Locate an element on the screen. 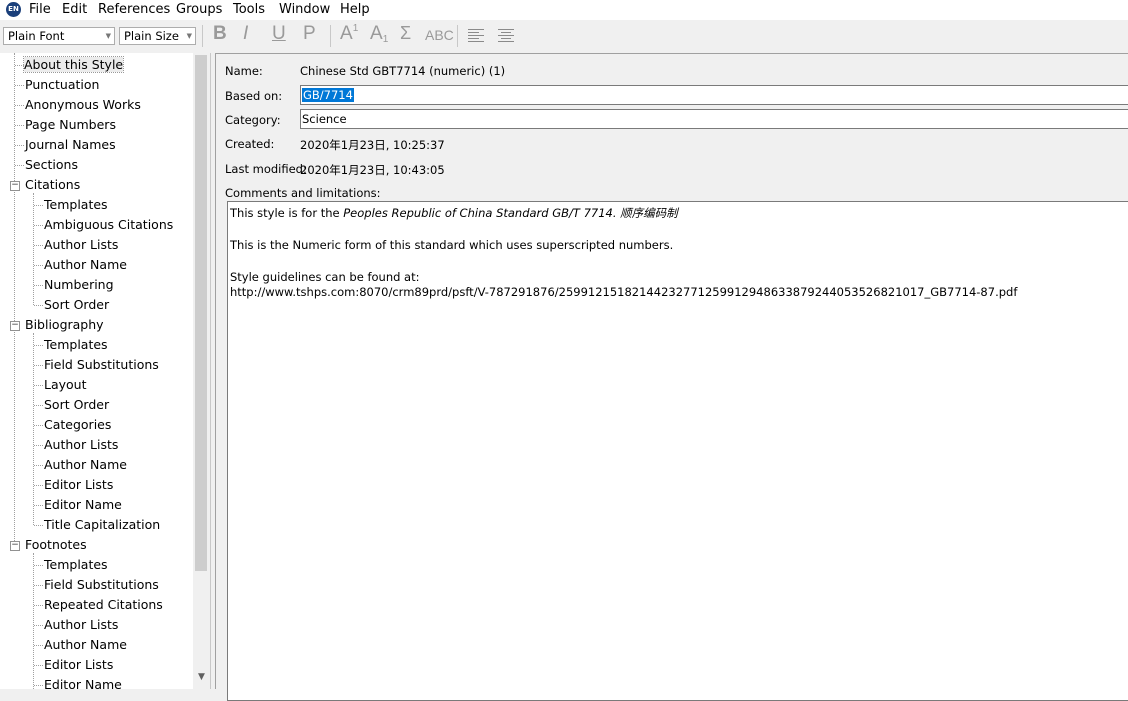  tree-item-label: Layout is located at coordinates (65, 384).